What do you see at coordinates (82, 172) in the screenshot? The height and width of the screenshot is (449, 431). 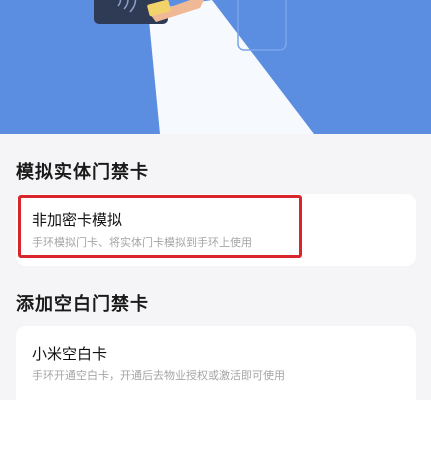 I see `section-title-simulate: 模拟实体门禁卡` at bounding box center [82, 172].